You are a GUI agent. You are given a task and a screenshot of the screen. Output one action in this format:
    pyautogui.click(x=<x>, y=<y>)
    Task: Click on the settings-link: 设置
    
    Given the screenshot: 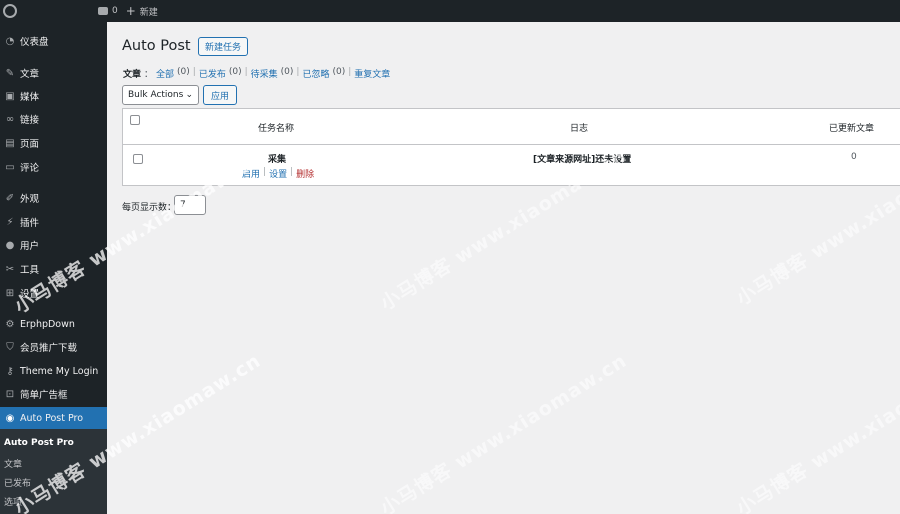 What is the action you would take?
    pyautogui.click(x=278, y=173)
    